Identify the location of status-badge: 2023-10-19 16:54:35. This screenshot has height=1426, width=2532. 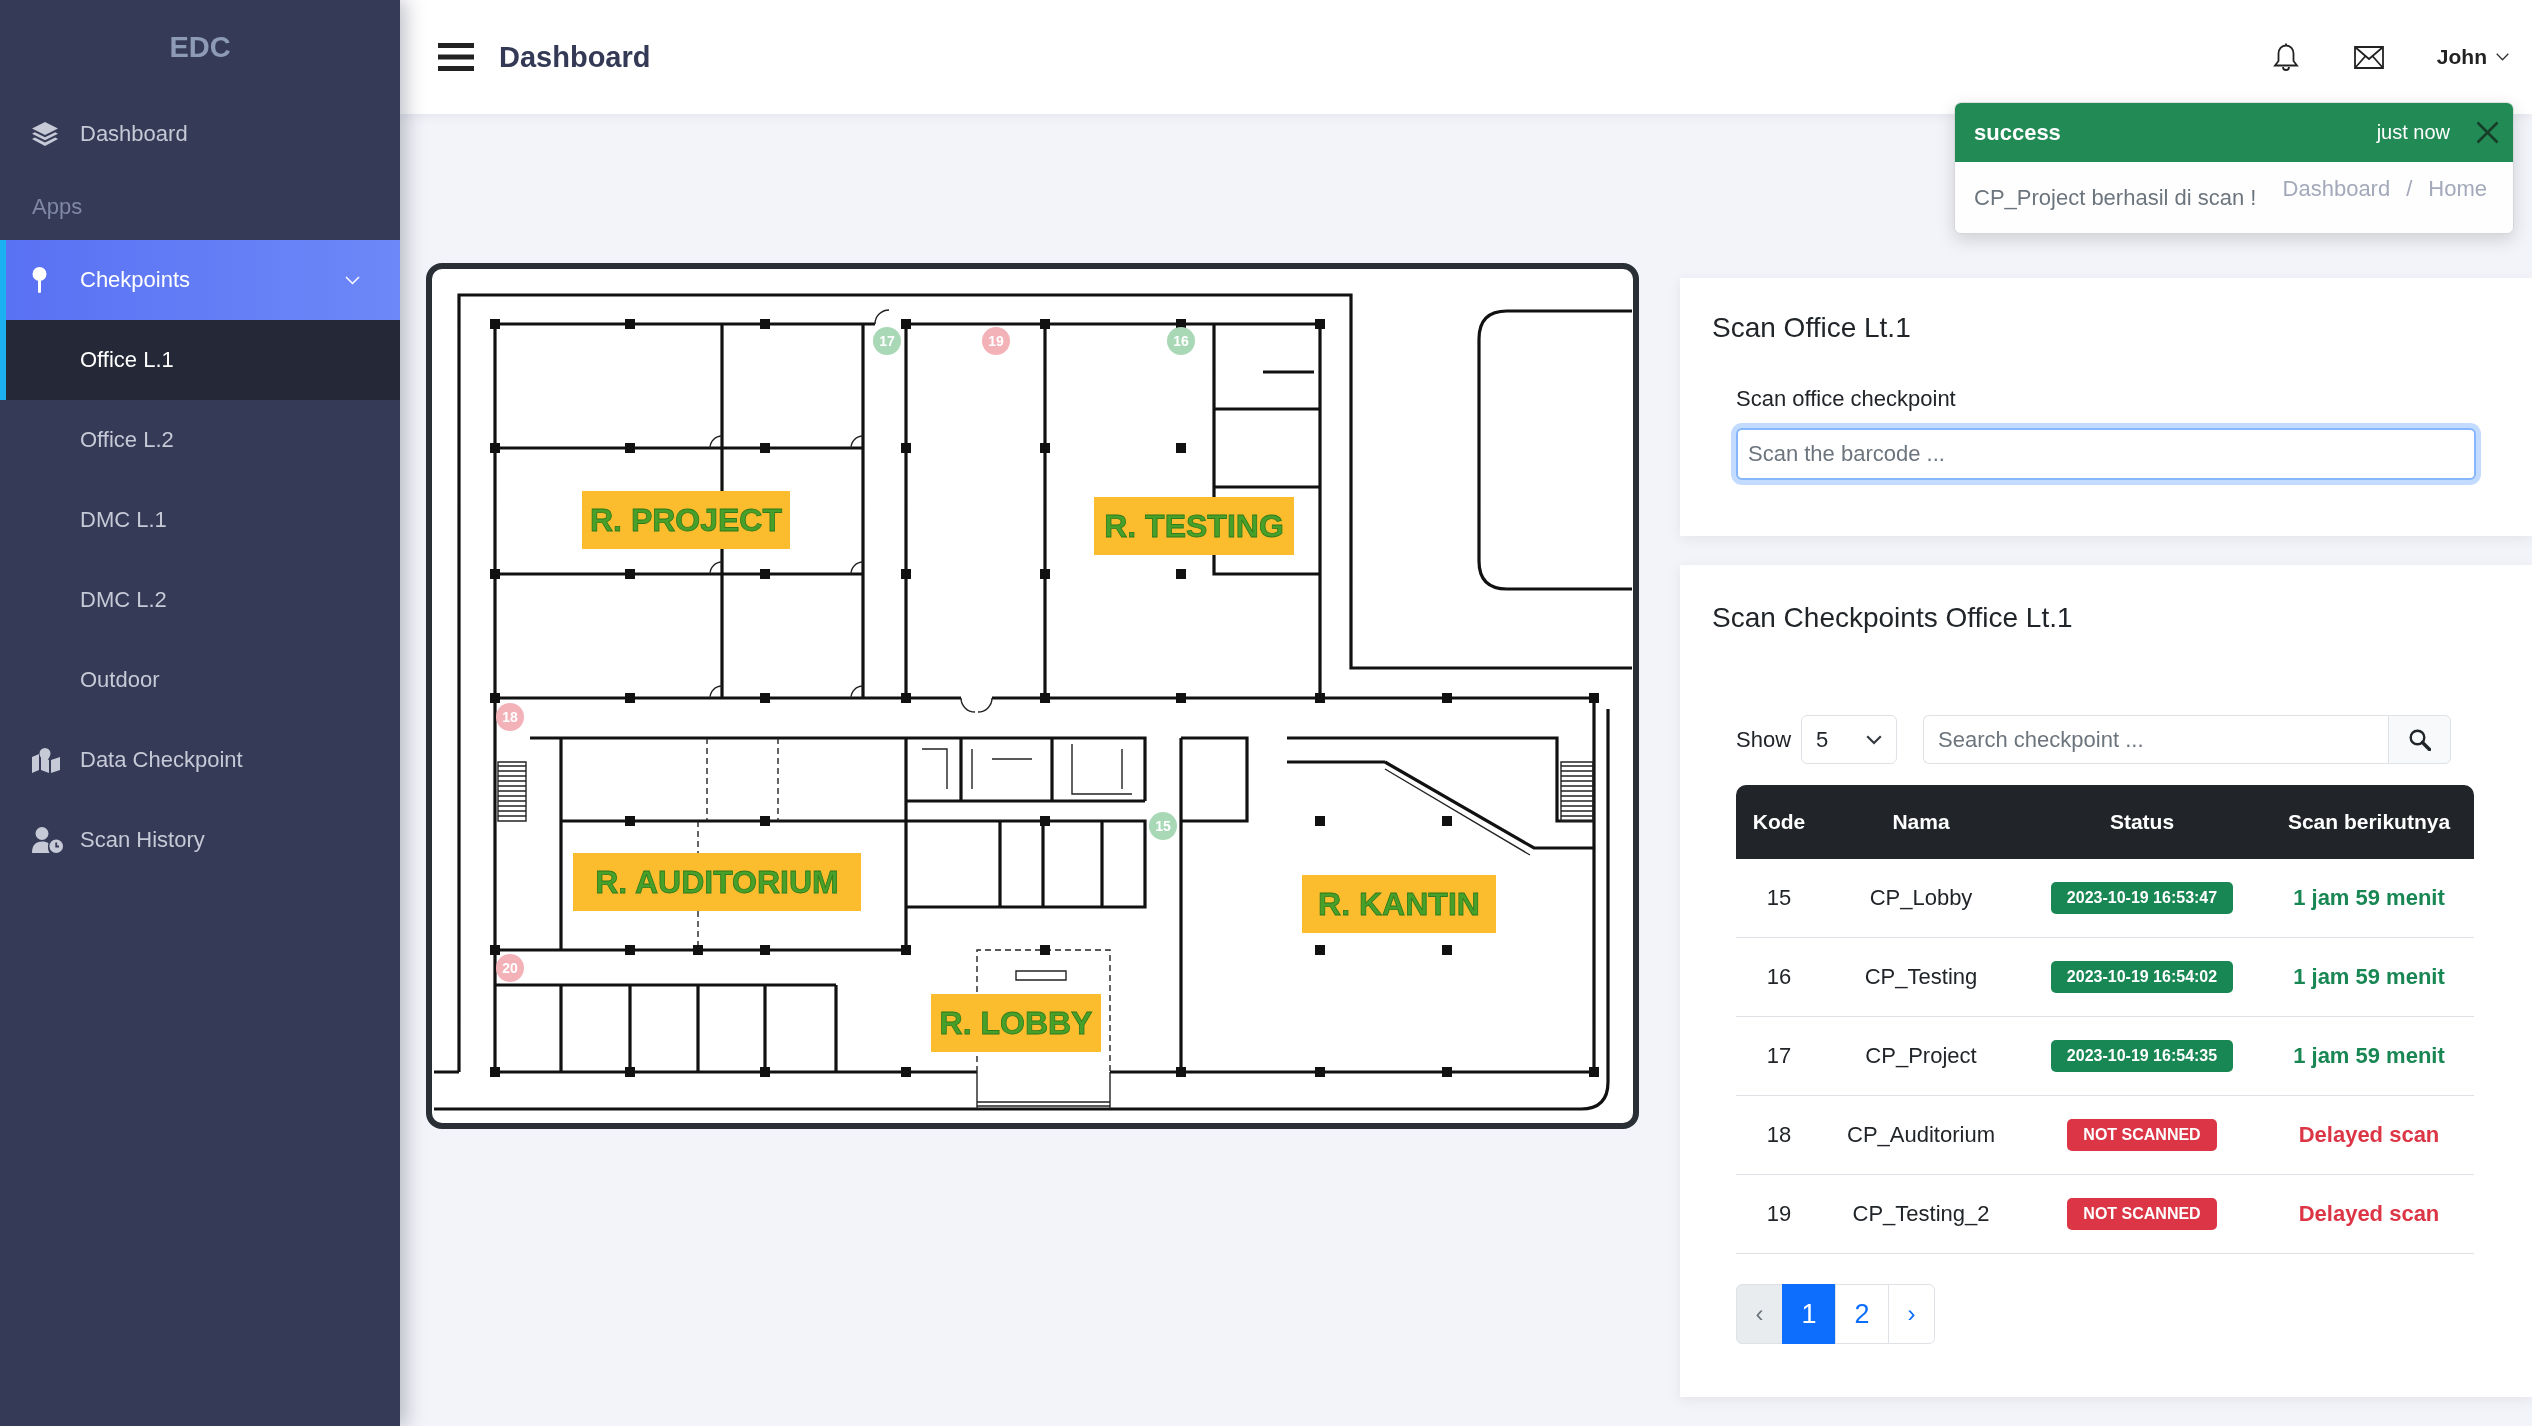
(2142, 1056).